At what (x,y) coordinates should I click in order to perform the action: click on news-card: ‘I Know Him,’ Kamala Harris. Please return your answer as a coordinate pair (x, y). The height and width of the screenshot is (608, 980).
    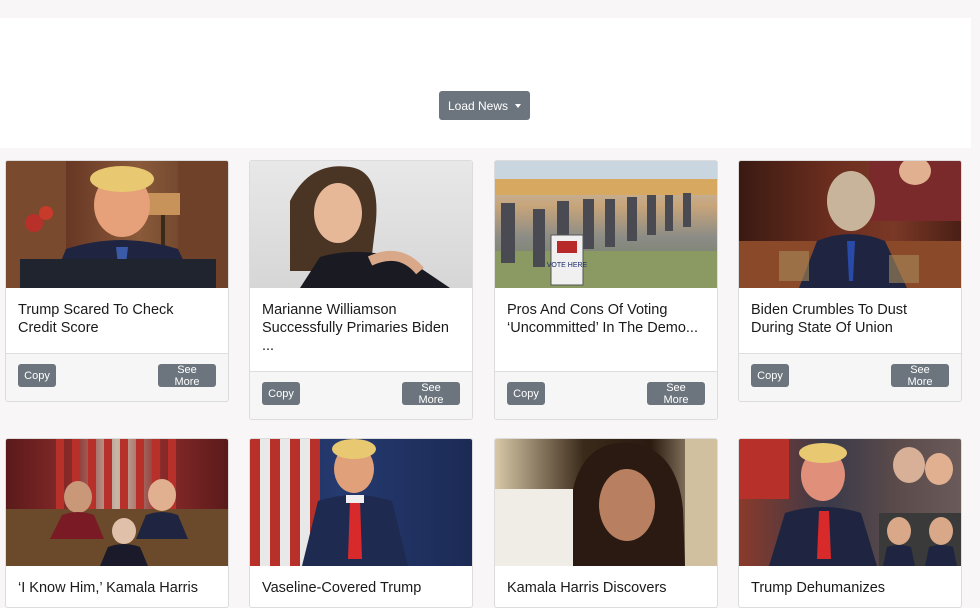
    Looking at the image, I should click on (117, 523).